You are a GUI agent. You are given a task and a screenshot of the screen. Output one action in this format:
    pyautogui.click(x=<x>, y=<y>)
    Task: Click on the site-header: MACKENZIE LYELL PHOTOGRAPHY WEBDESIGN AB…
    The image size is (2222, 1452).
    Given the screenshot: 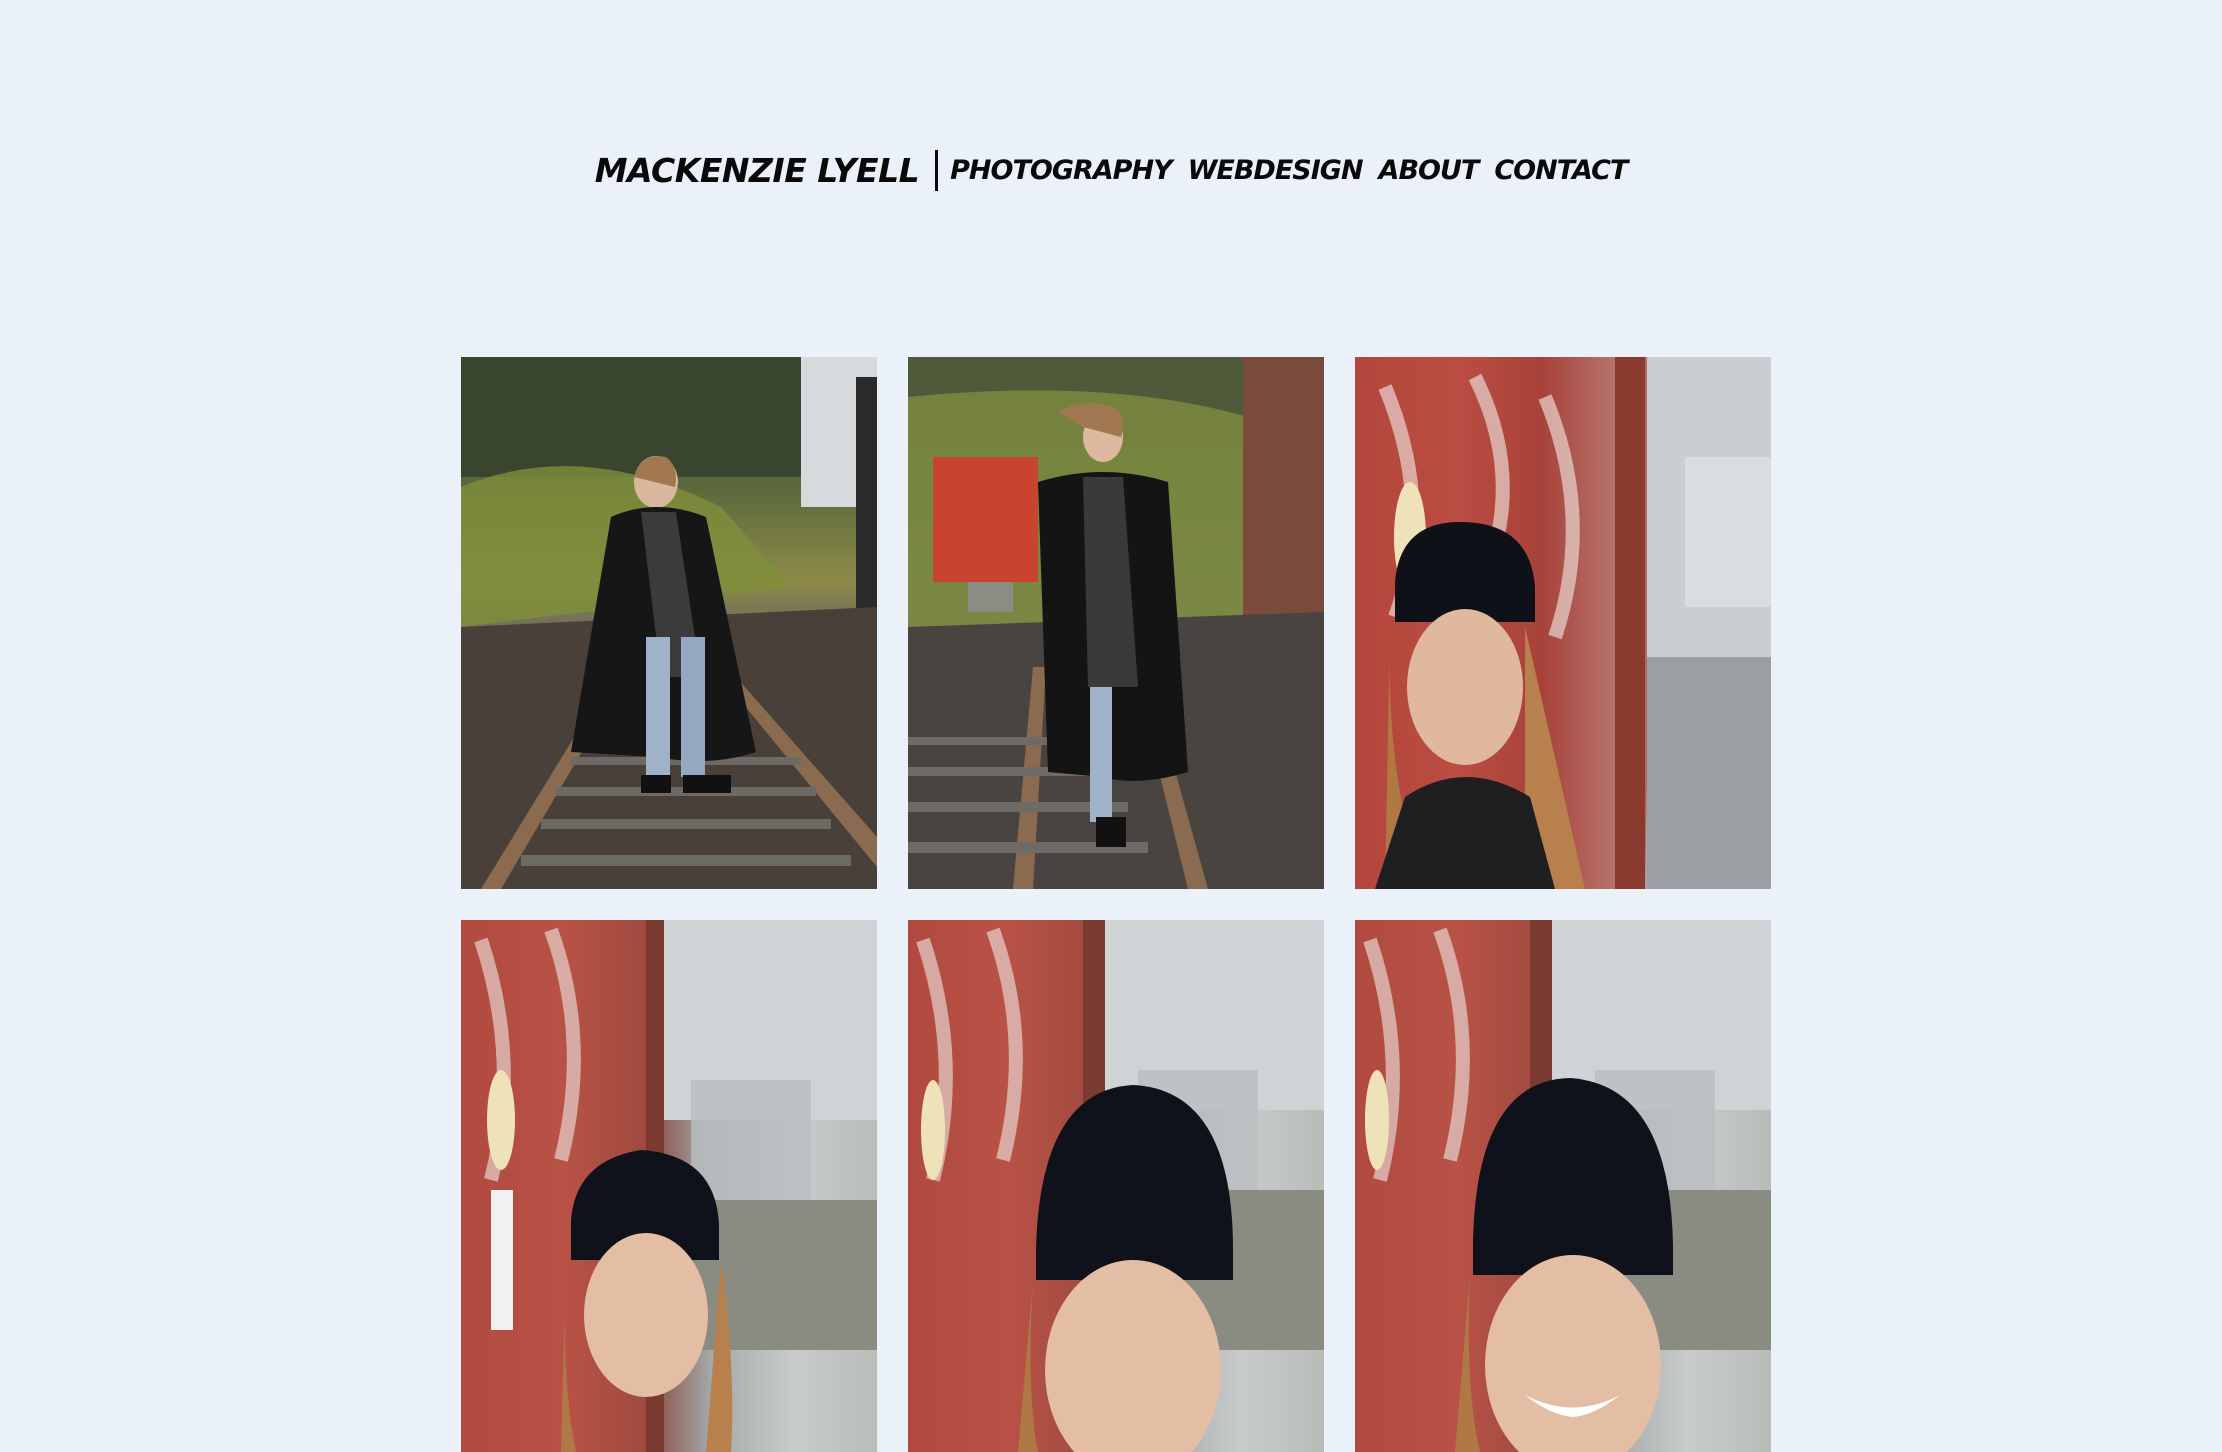 What is the action you would take?
    pyautogui.click(x=1111, y=170)
    